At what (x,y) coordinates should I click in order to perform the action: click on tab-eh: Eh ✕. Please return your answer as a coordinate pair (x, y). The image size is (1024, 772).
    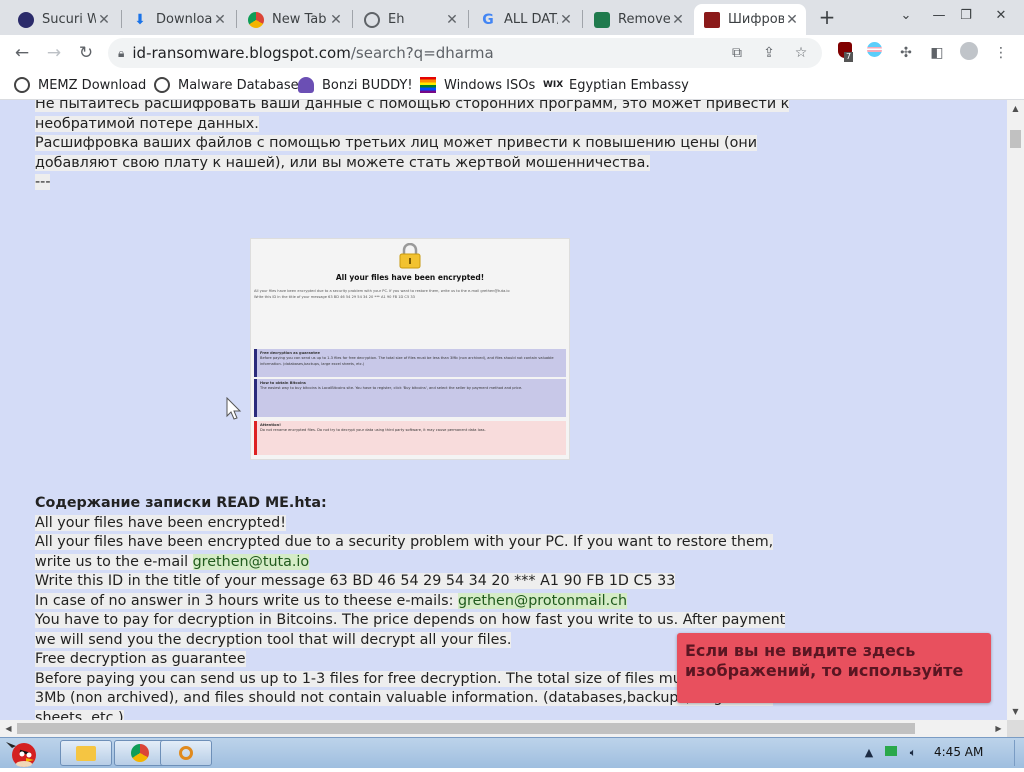
    Looking at the image, I should click on (410, 19).